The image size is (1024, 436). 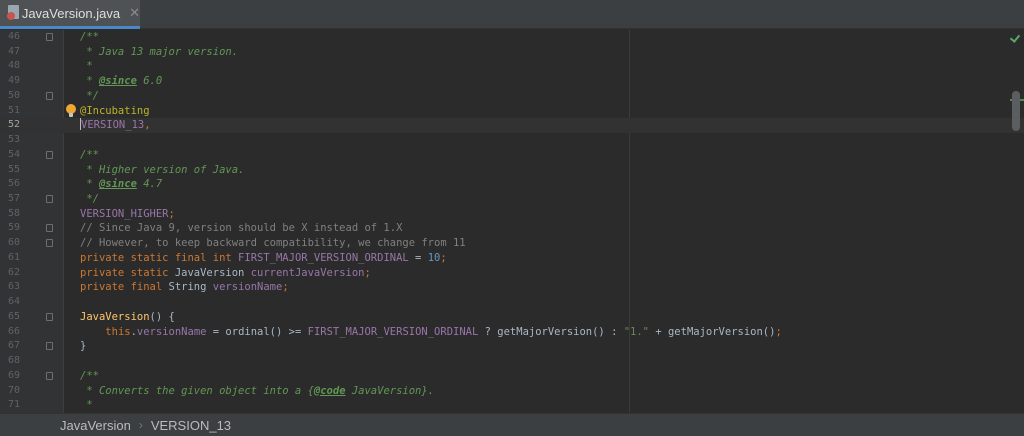 I want to click on code-token: }, so click(x=83, y=346).